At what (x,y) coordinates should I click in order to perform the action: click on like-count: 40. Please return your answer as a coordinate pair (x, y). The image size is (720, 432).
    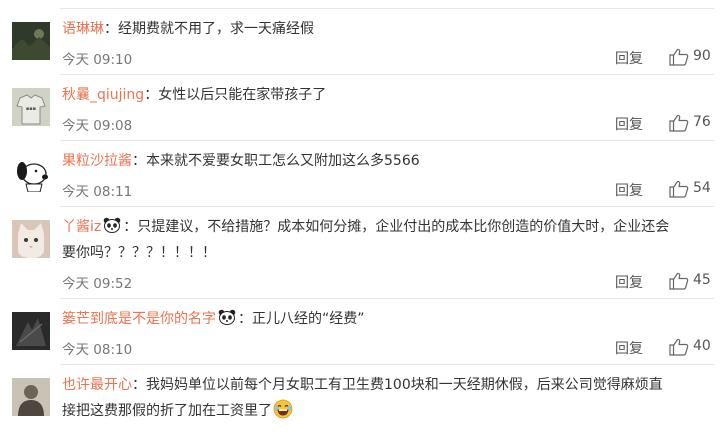
    Looking at the image, I should click on (702, 346).